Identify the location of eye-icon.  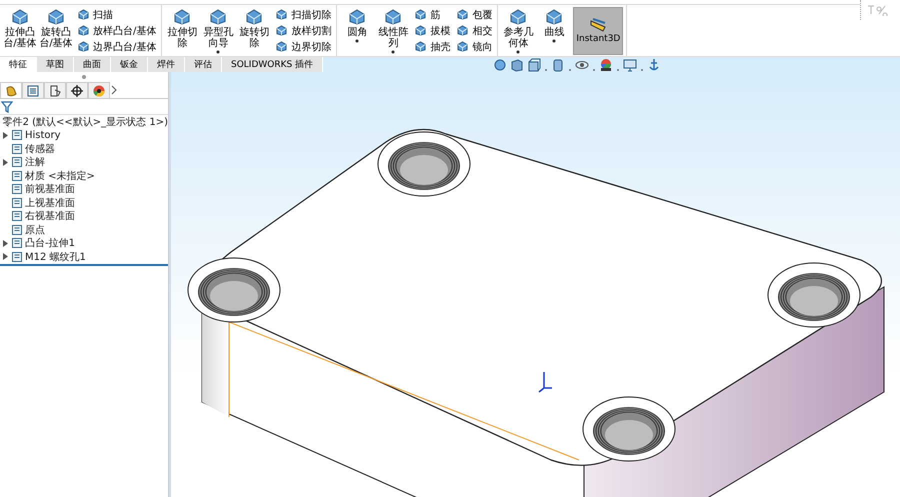
(582, 65).